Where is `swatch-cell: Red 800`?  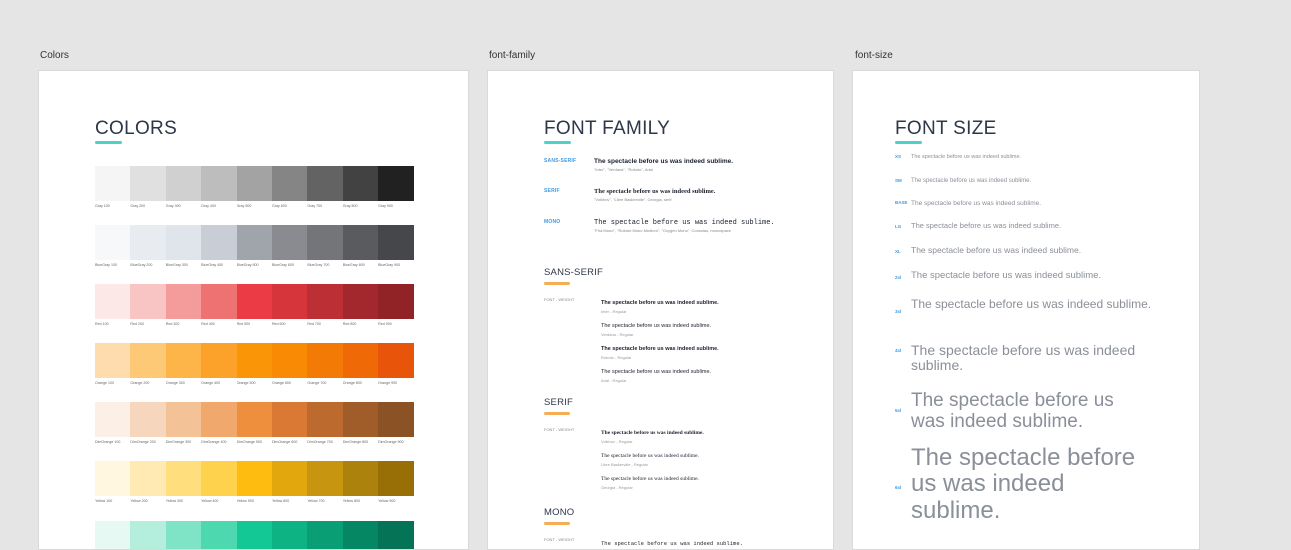 swatch-cell: Red 800 is located at coordinates (360, 305).